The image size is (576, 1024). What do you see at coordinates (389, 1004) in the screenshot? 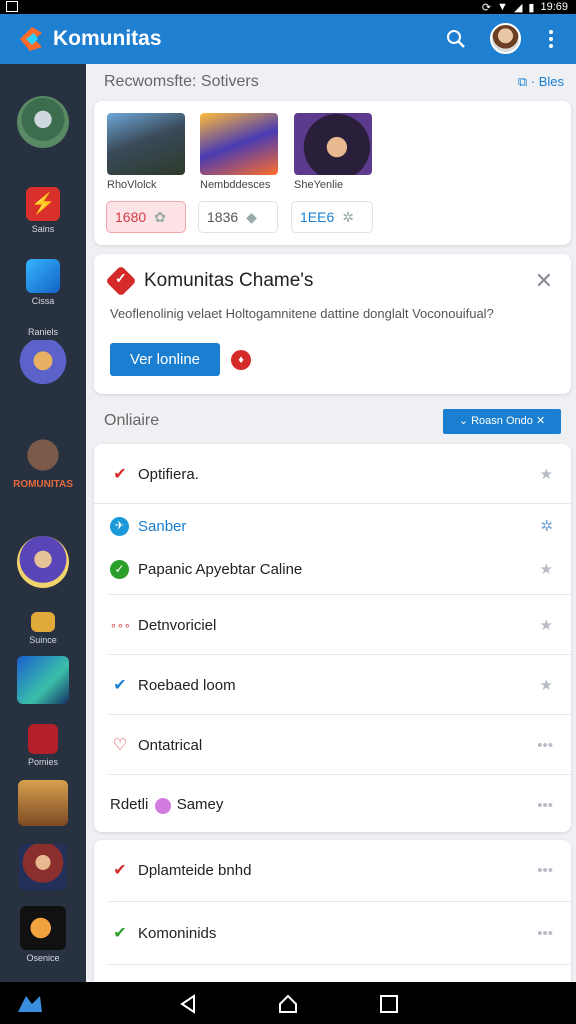
I see `recents-icon` at bounding box center [389, 1004].